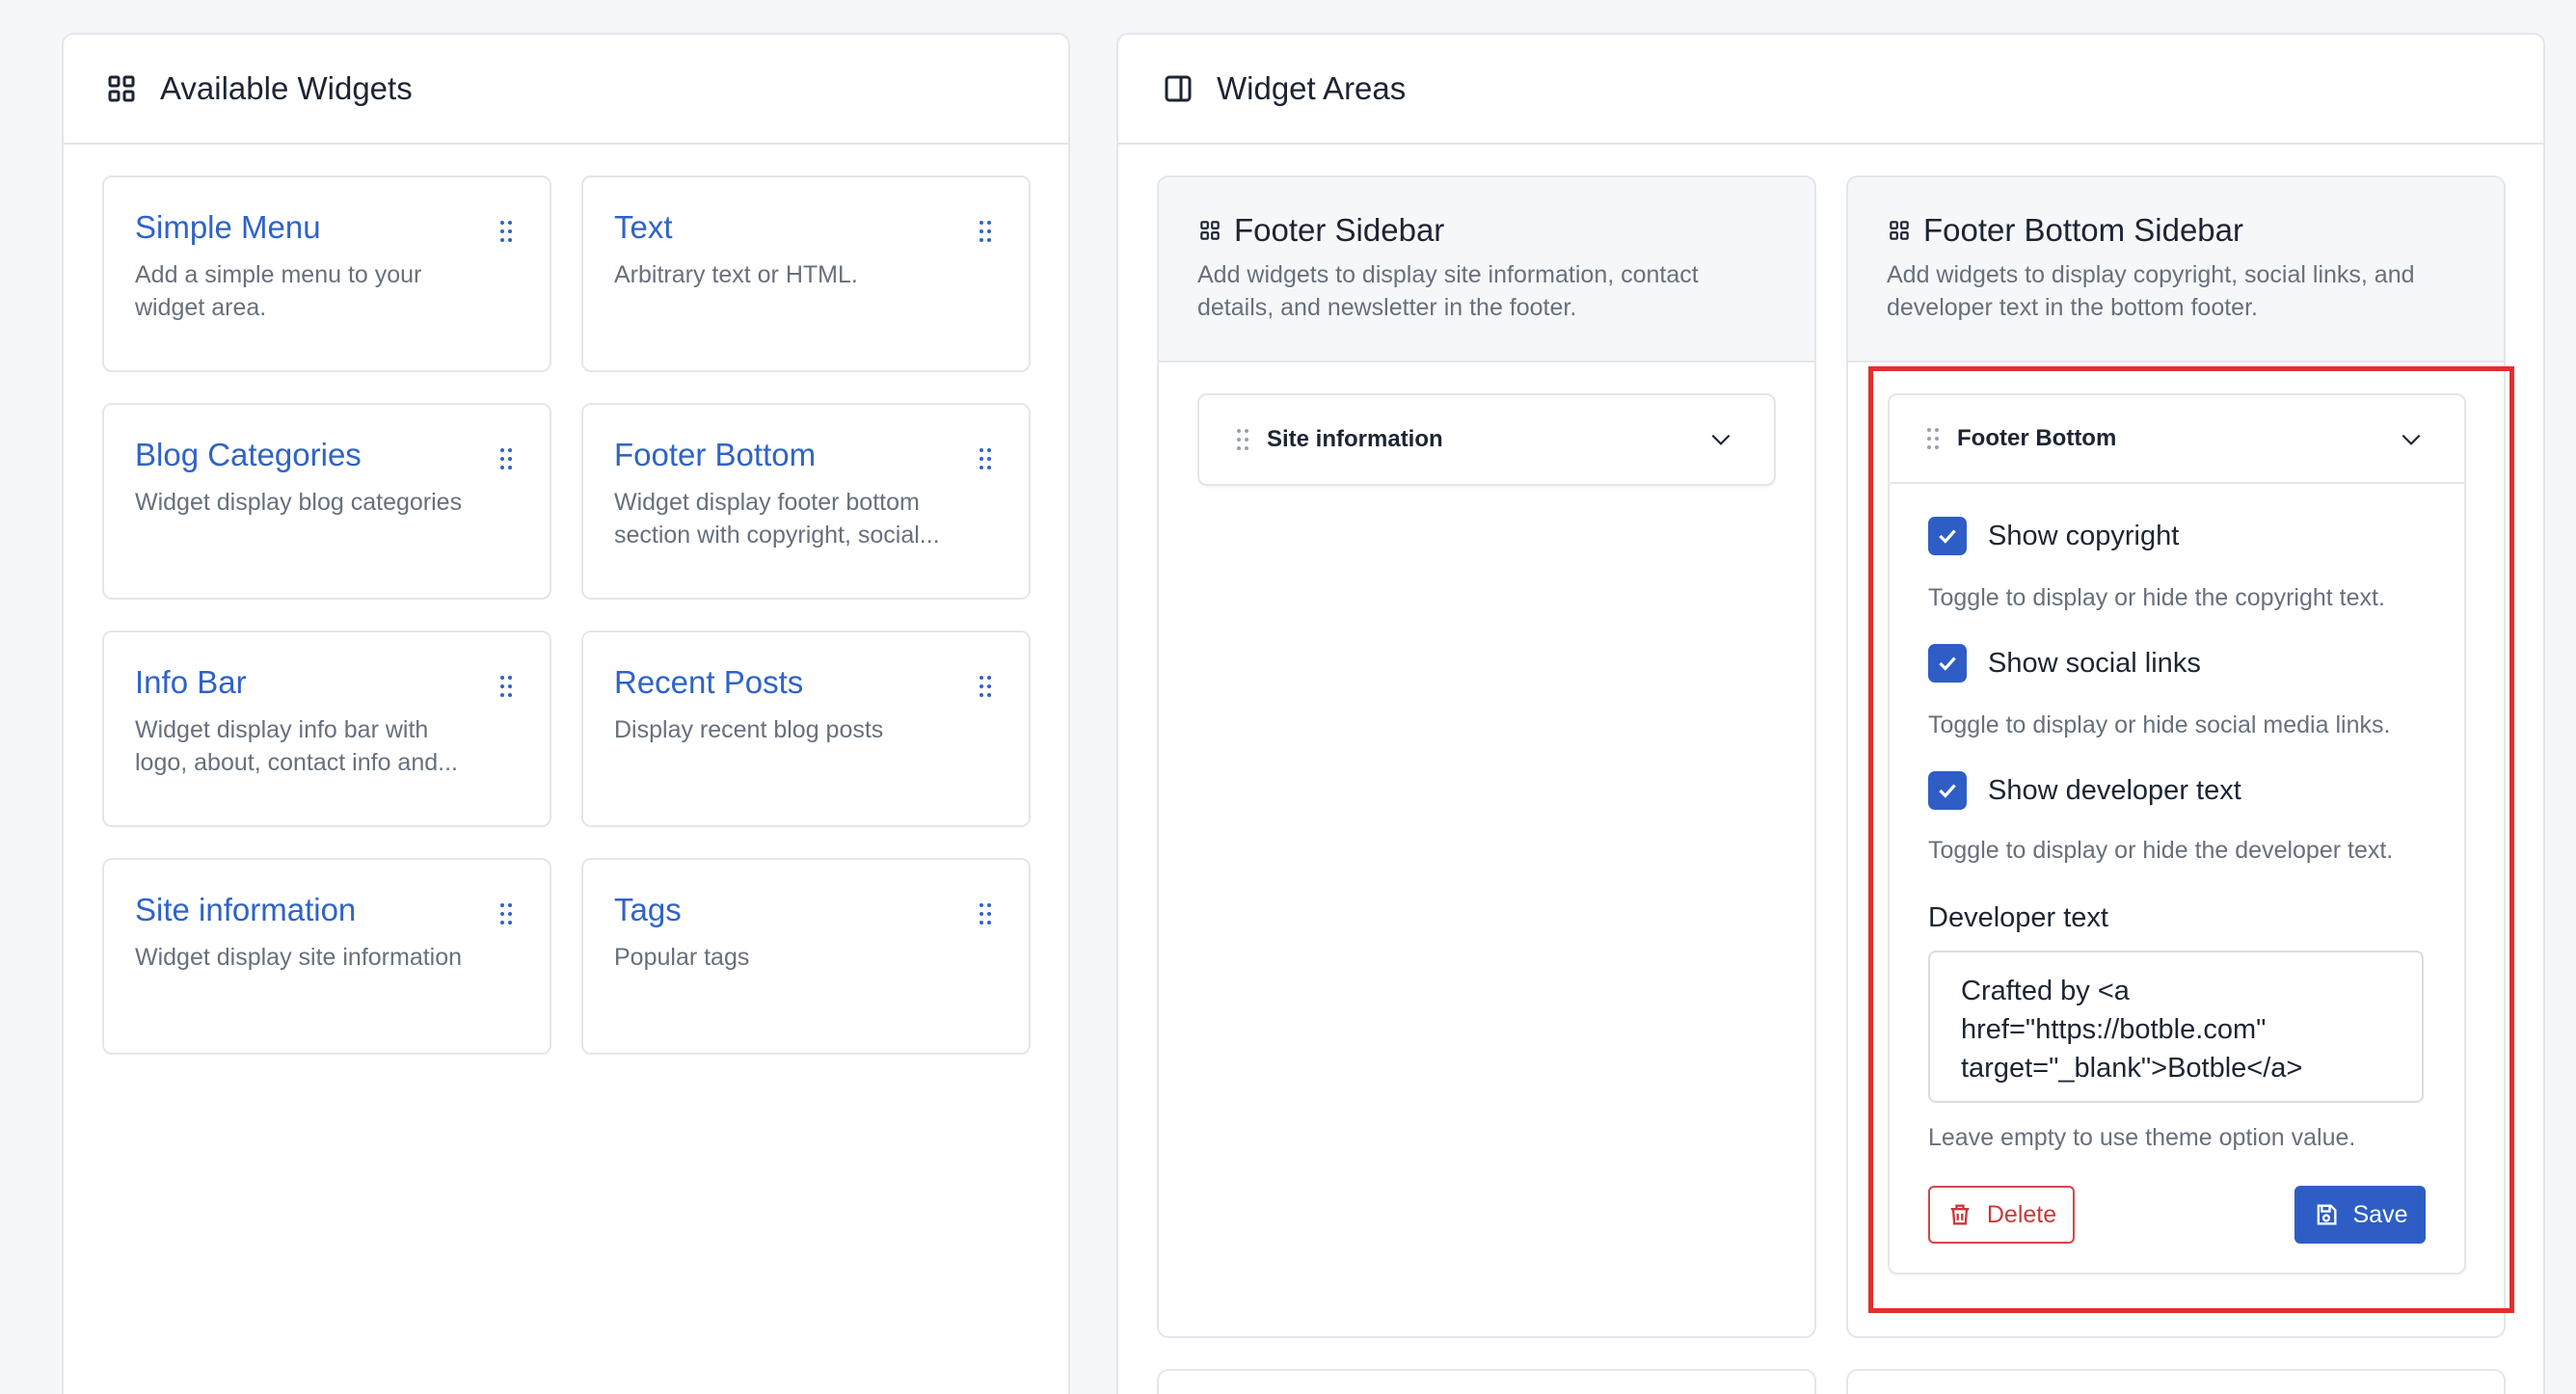 Image resolution: width=2576 pixels, height=1394 pixels. Describe the element at coordinates (736, 274) in the screenshot. I see `widget-description: Arbitrary text or HTML.` at that location.